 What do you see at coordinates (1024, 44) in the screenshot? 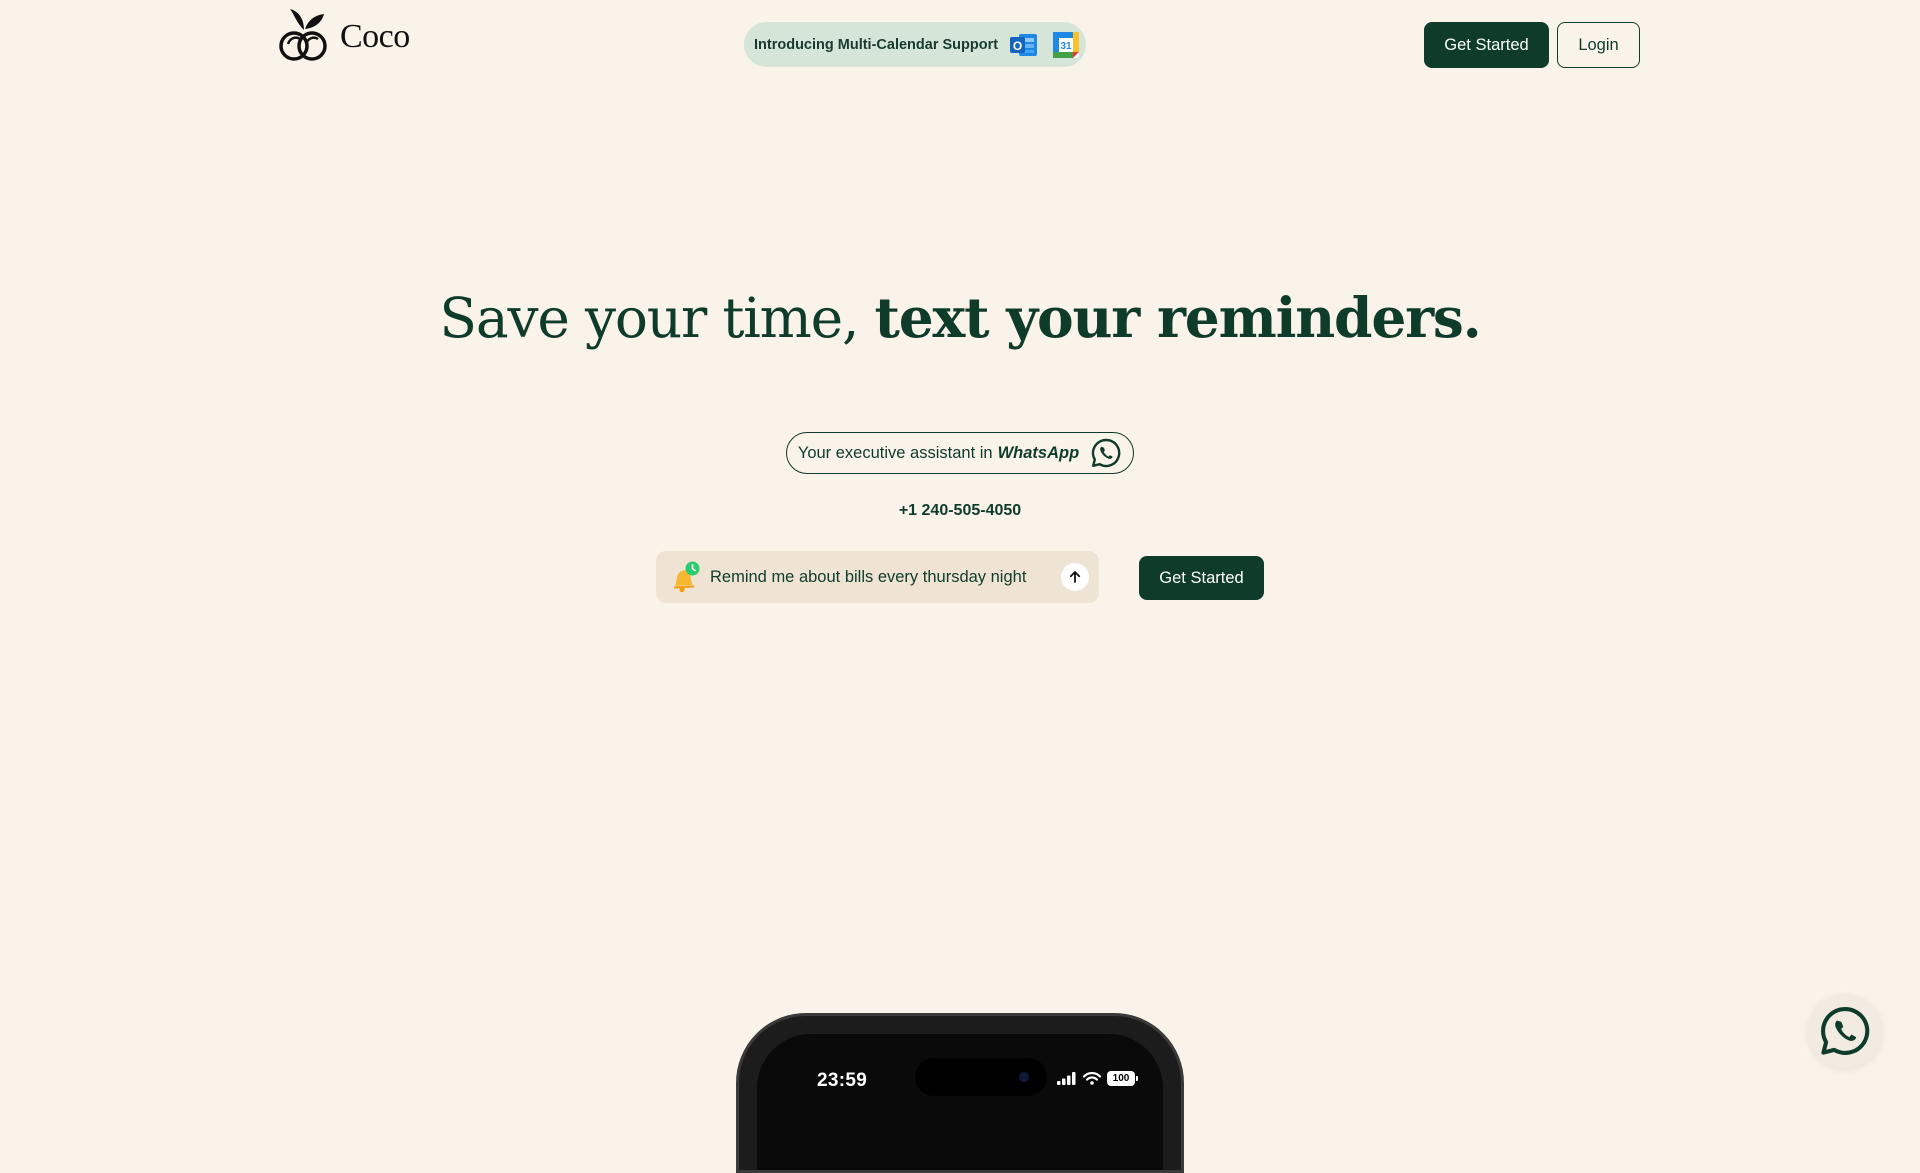
I see `outlook-calendar-icon: O` at bounding box center [1024, 44].